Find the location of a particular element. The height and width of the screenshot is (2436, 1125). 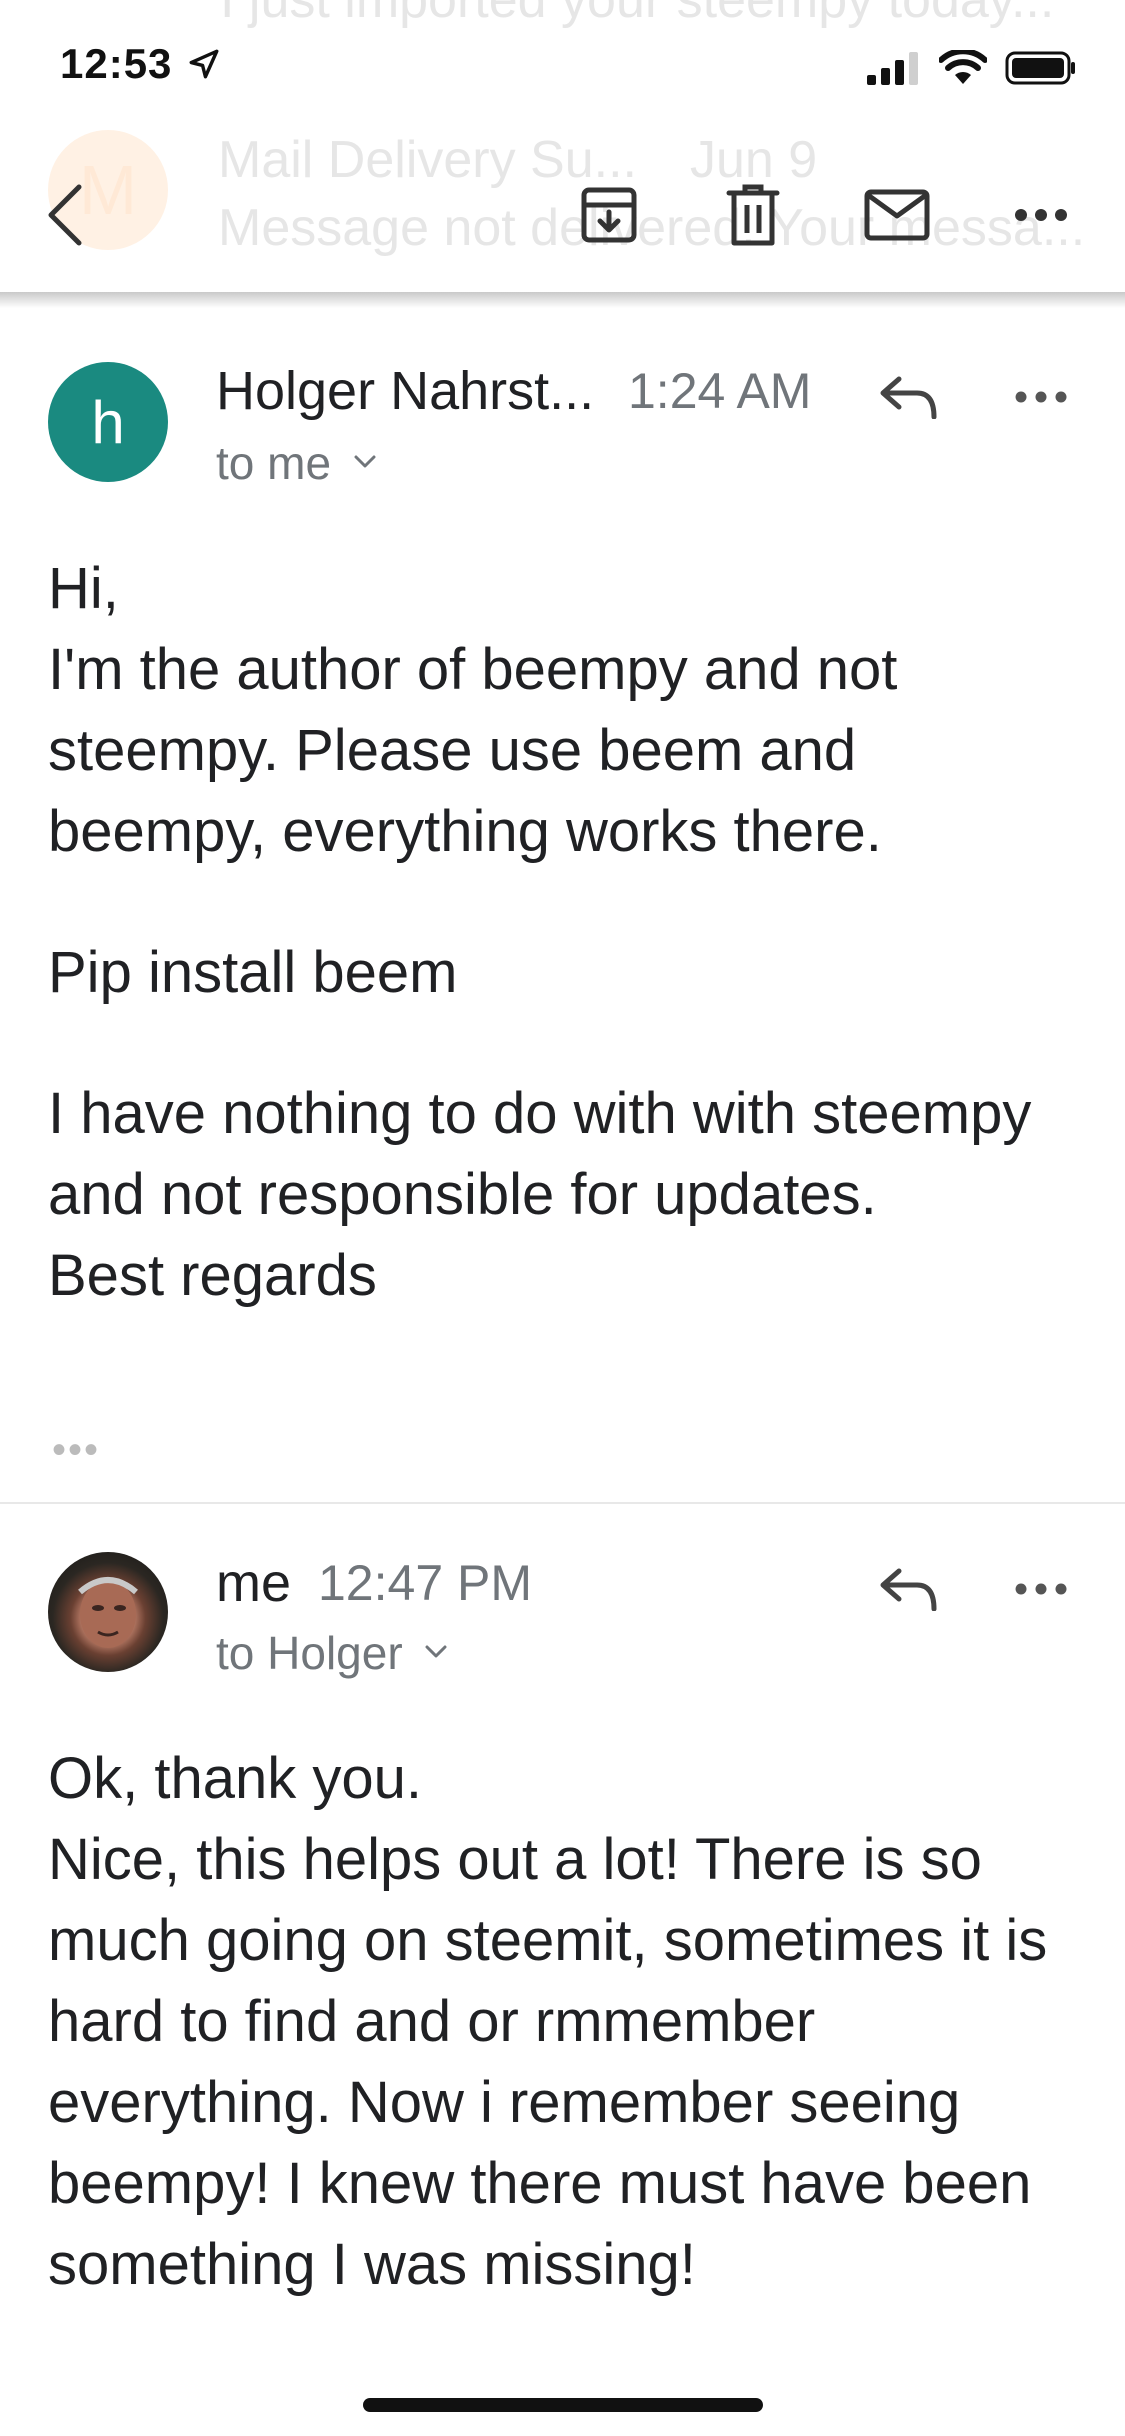

toolbar-divider is located at coordinates (562, 300).